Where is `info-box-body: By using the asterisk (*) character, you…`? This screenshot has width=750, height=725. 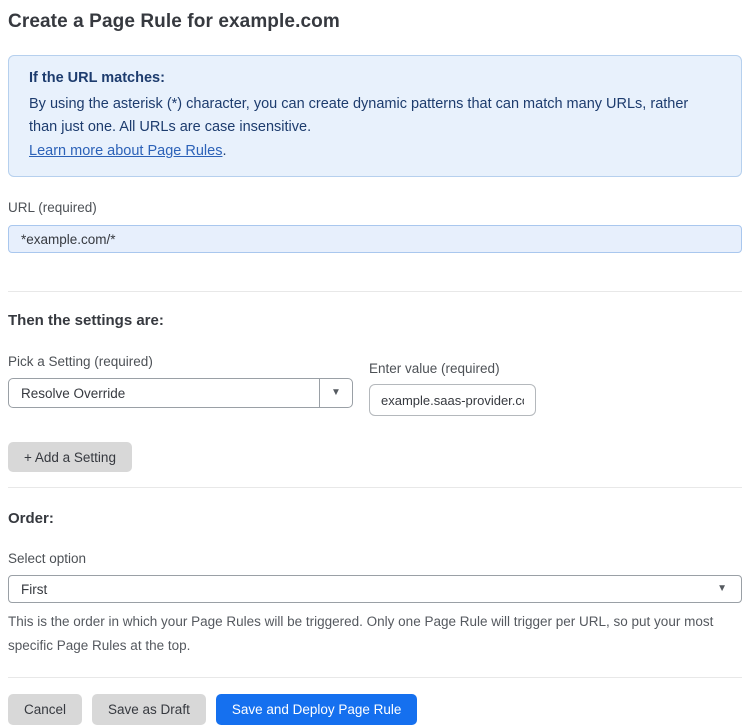 info-box-body: By using the asterisk (*) character, you… is located at coordinates (359, 115).